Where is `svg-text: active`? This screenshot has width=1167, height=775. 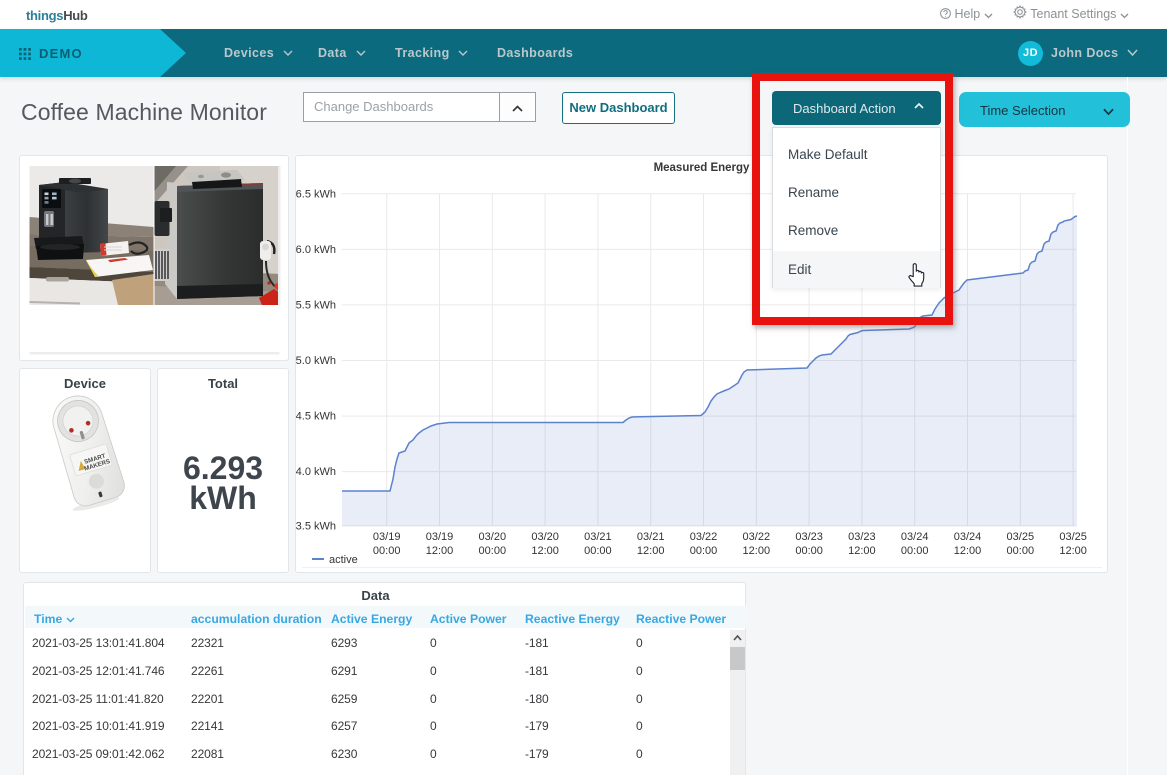 svg-text: active is located at coordinates (343, 560).